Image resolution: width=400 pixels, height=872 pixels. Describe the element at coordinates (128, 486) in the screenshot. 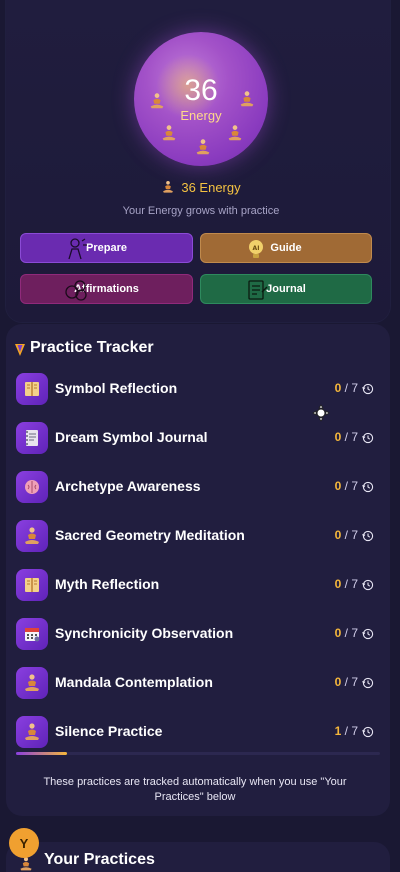

I see `tracker-row-label: Archetype Awareness` at that location.